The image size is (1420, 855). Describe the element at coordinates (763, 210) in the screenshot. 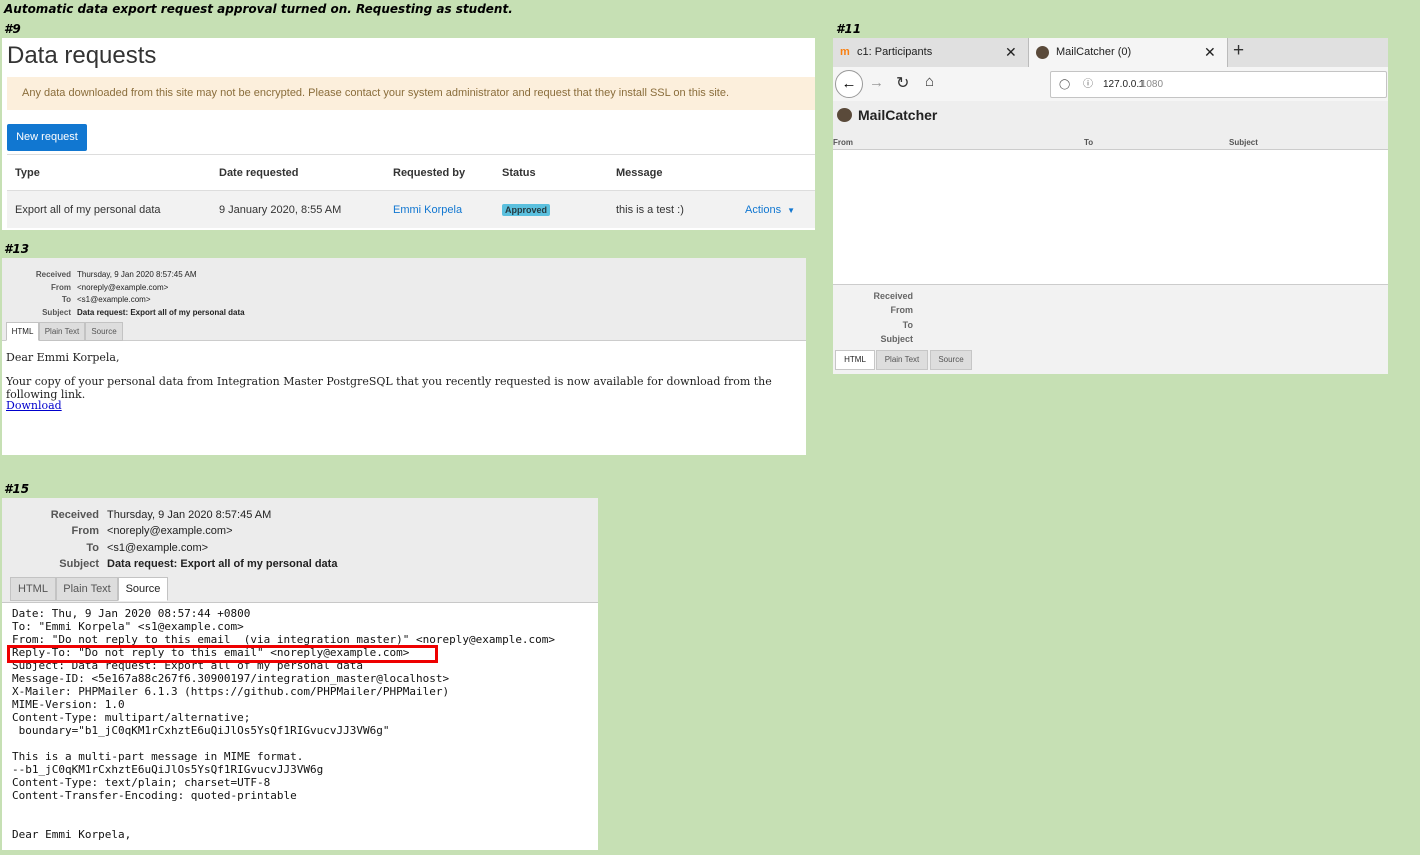

I see `actions-label: Actions` at that location.